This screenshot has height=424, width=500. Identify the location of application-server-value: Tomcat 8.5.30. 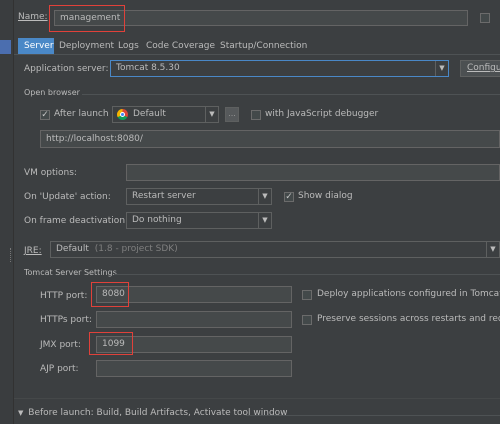
(148, 68).